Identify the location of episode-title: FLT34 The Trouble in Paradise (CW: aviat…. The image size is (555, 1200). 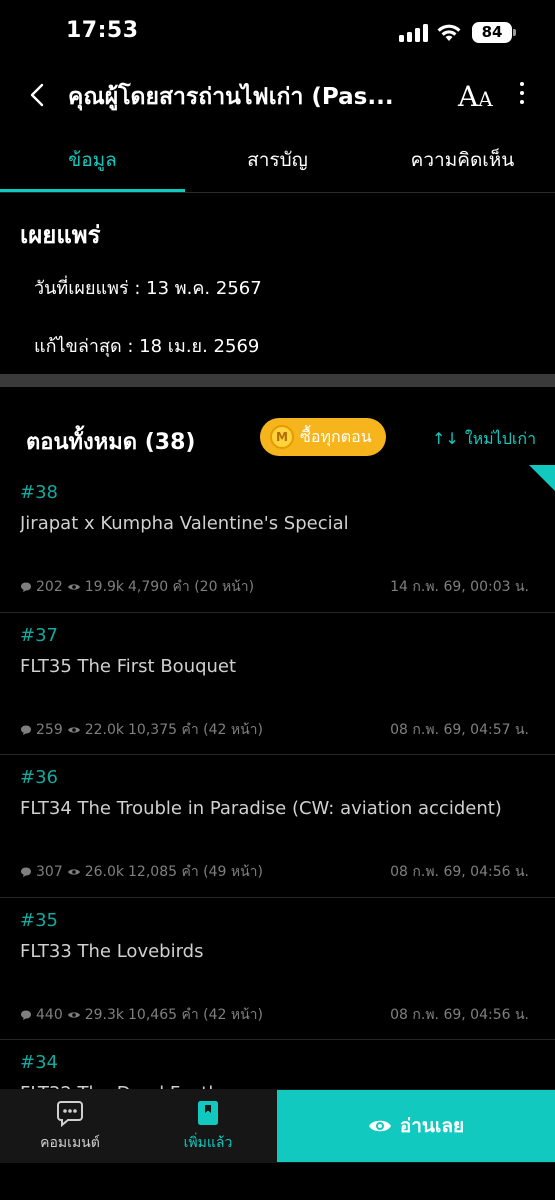
(261, 808).